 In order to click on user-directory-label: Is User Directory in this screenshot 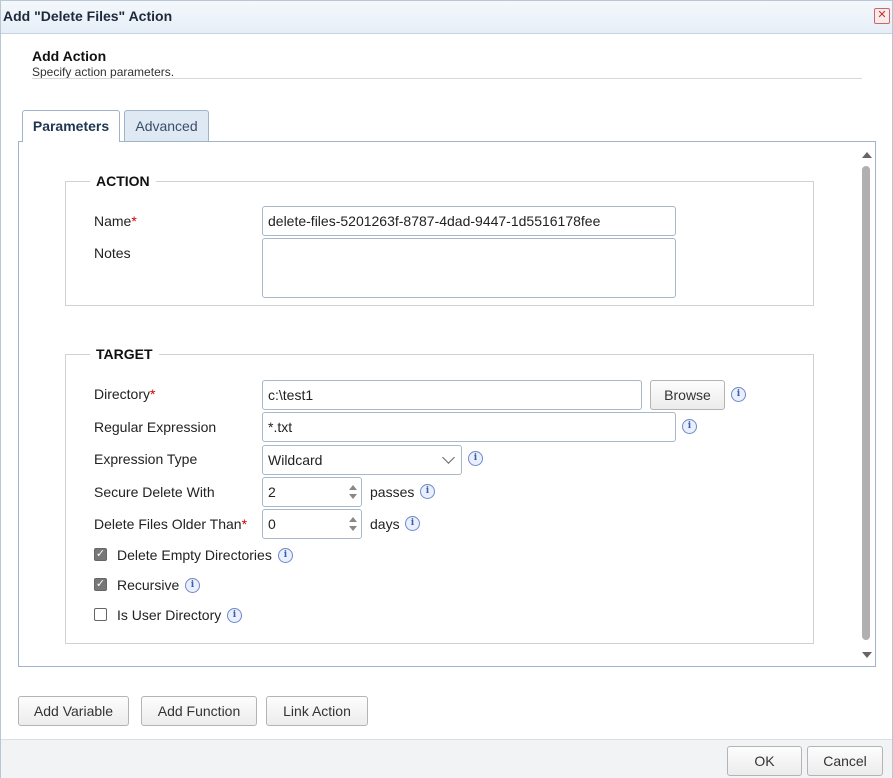, I will do `click(169, 615)`.